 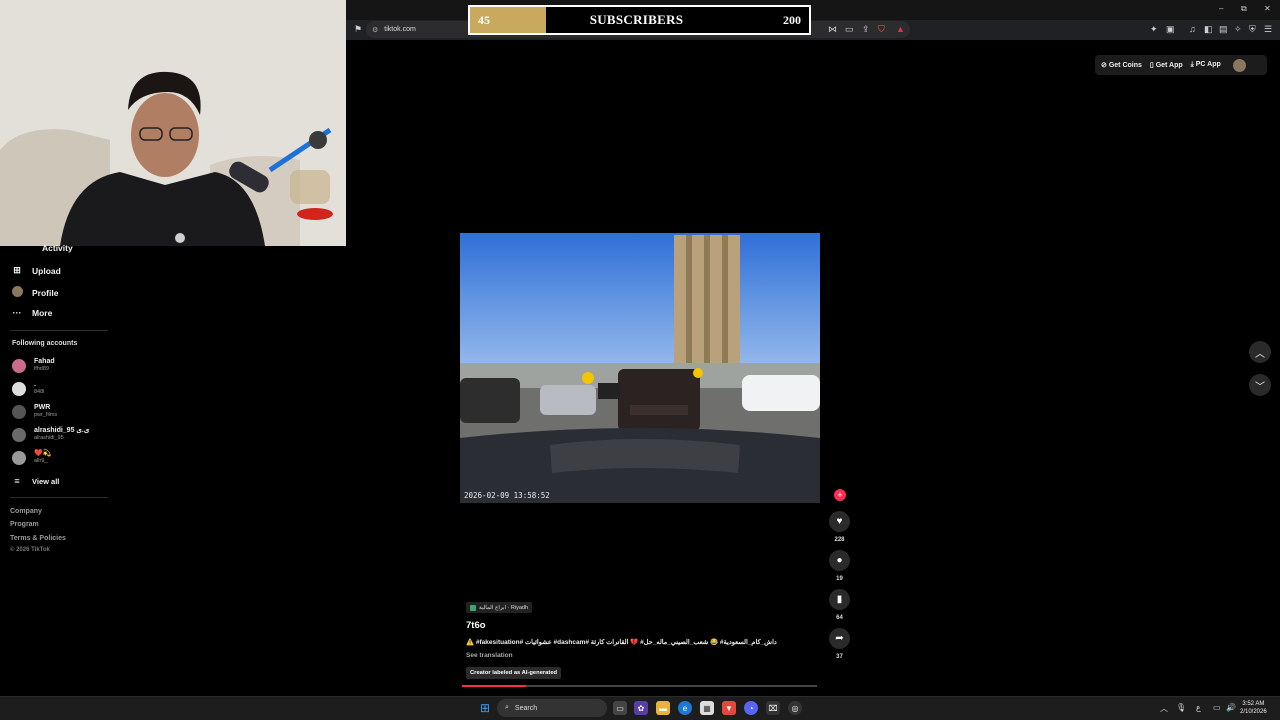 I want to click on account-name: ., so click(x=35, y=384).